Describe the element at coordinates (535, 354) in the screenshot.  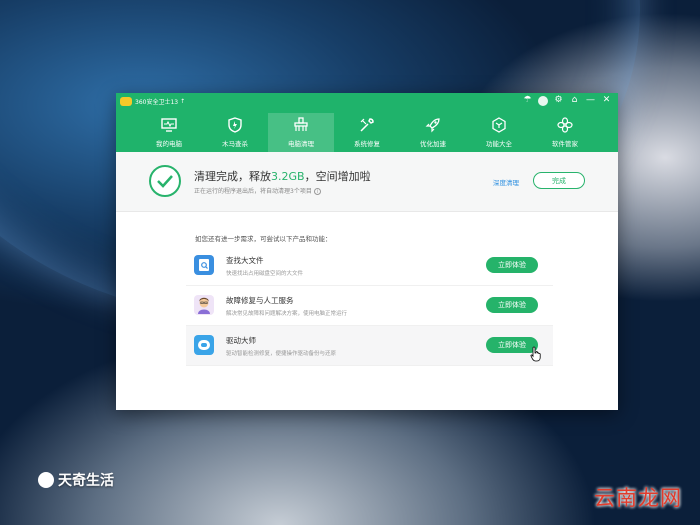
I see `hand-cursor-icon` at that location.